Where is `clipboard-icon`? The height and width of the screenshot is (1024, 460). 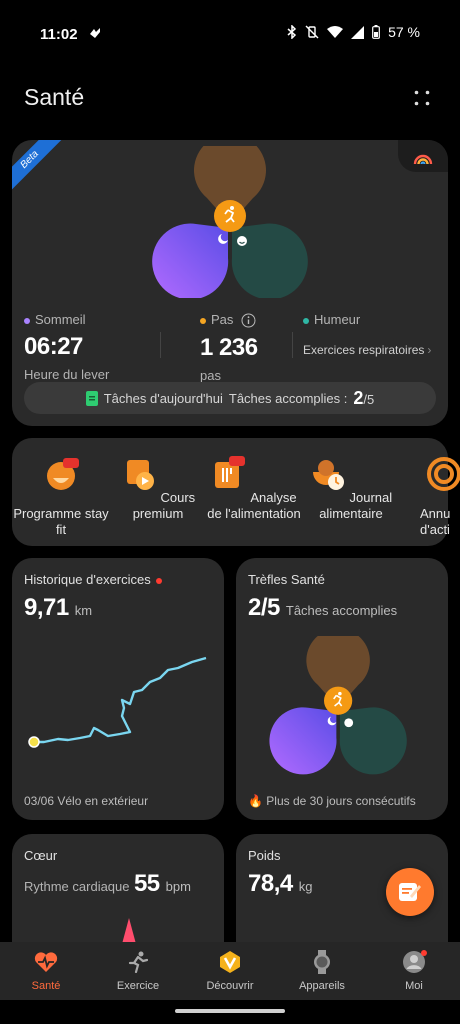 clipboard-icon is located at coordinates (91, 398).